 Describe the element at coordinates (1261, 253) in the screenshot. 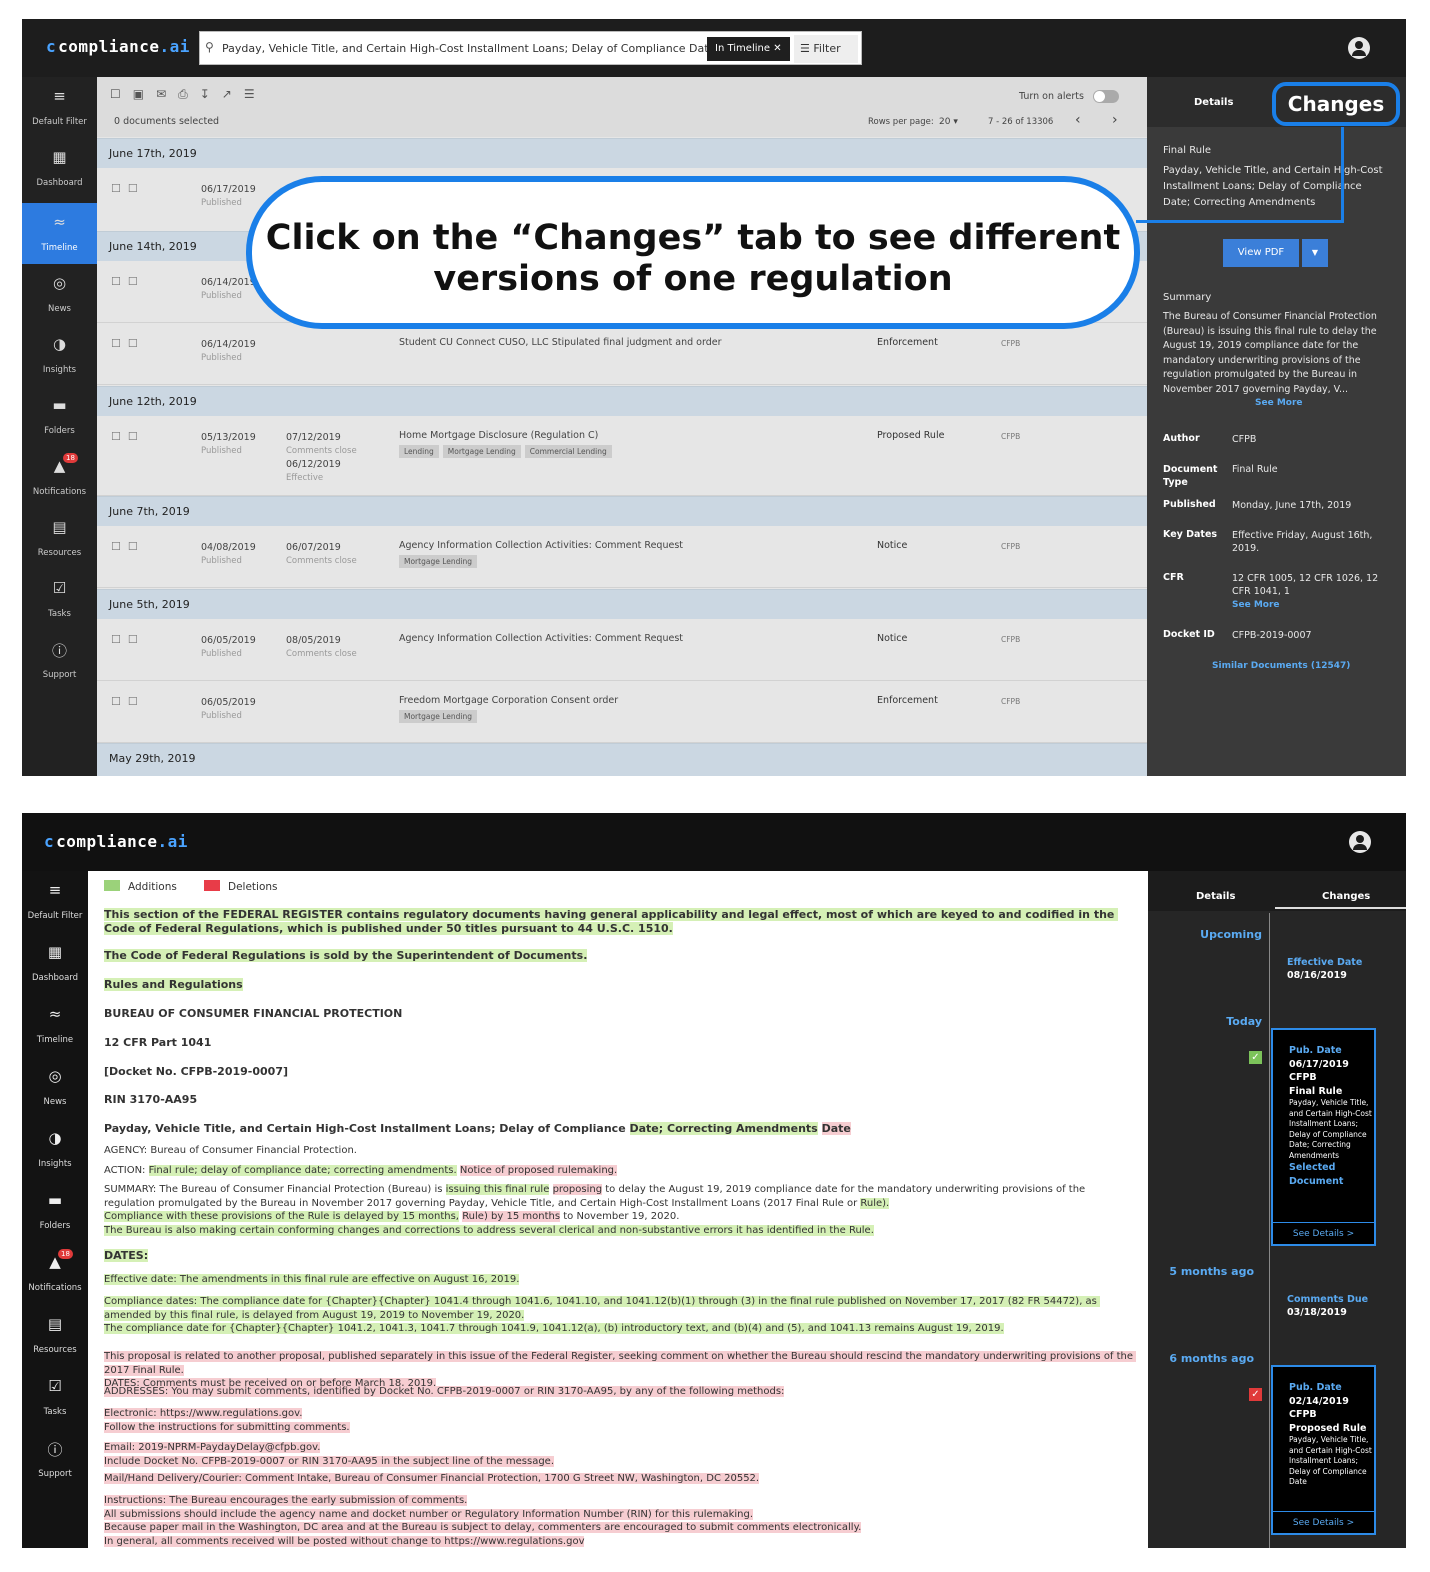

I see `view-pdf-button: View PDF` at that location.